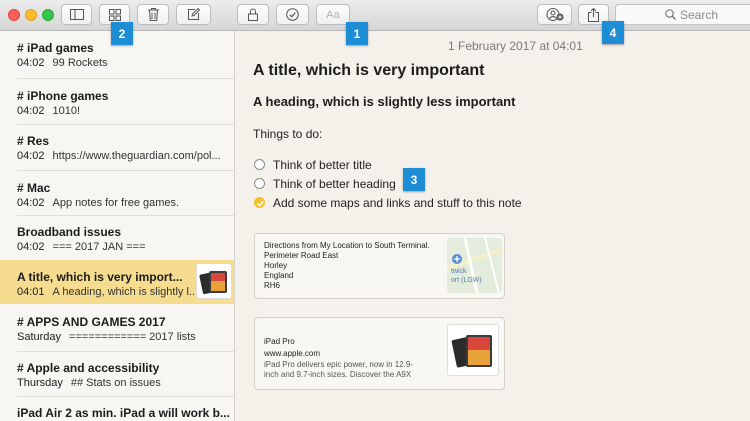 This screenshot has height=421, width=750. I want to click on note-title: # iPhone games, so click(63, 96).